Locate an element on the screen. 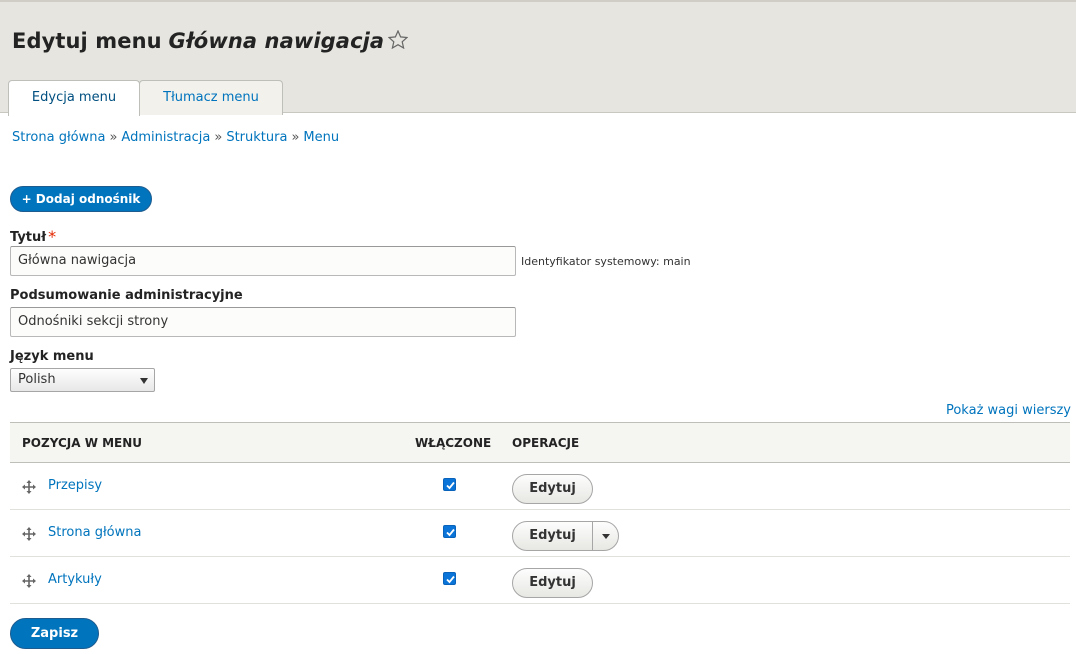  table-row: Artykuły Edytuj is located at coordinates (540, 580).